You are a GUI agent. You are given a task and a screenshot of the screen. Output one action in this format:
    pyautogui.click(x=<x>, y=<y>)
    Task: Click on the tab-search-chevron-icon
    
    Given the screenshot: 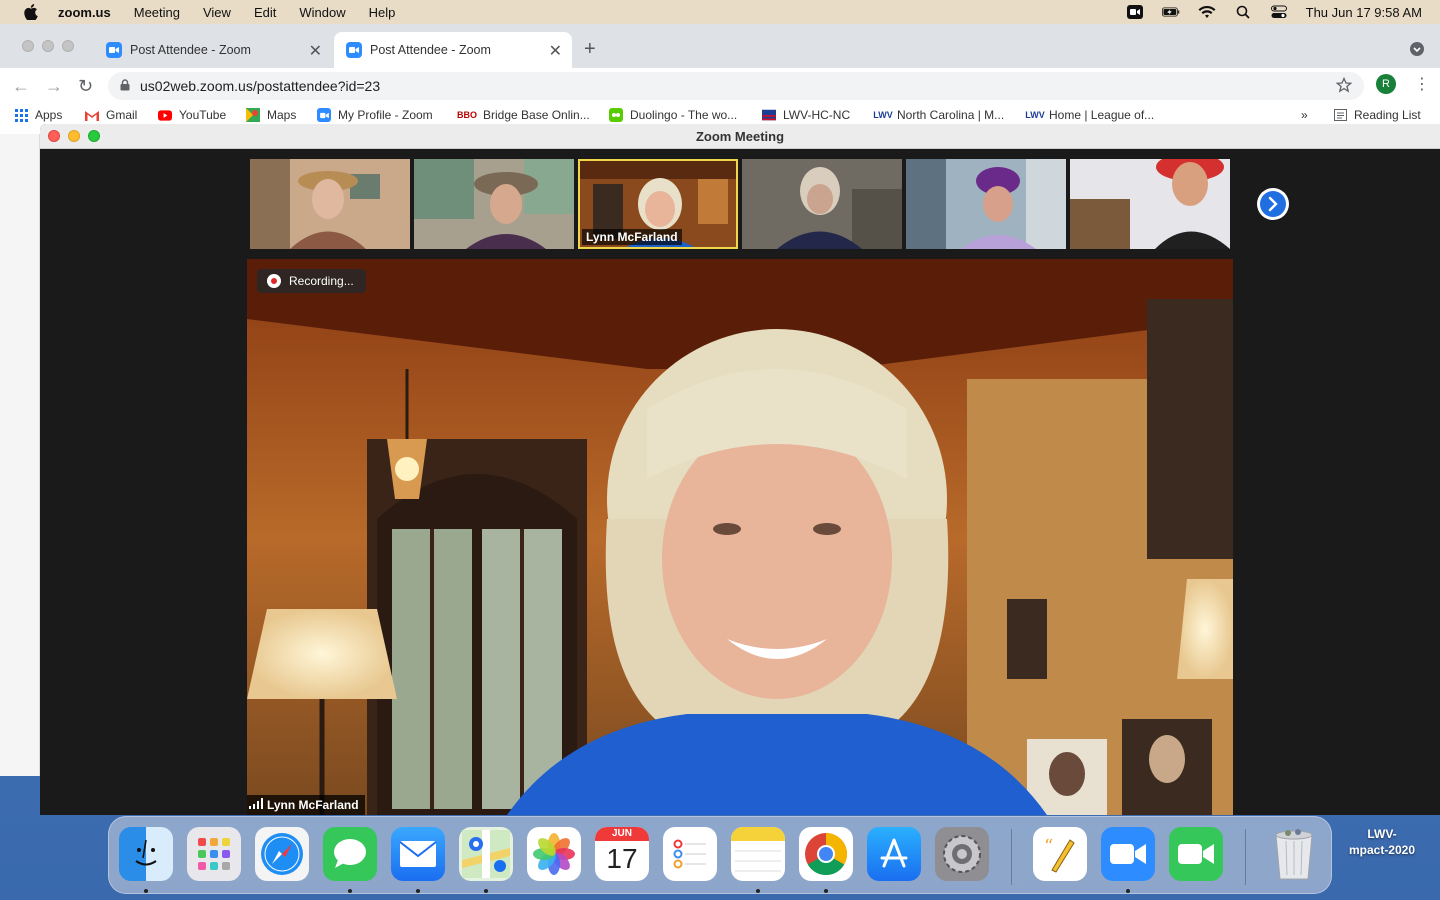 What is the action you would take?
    pyautogui.click(x=1417, y=49)
    